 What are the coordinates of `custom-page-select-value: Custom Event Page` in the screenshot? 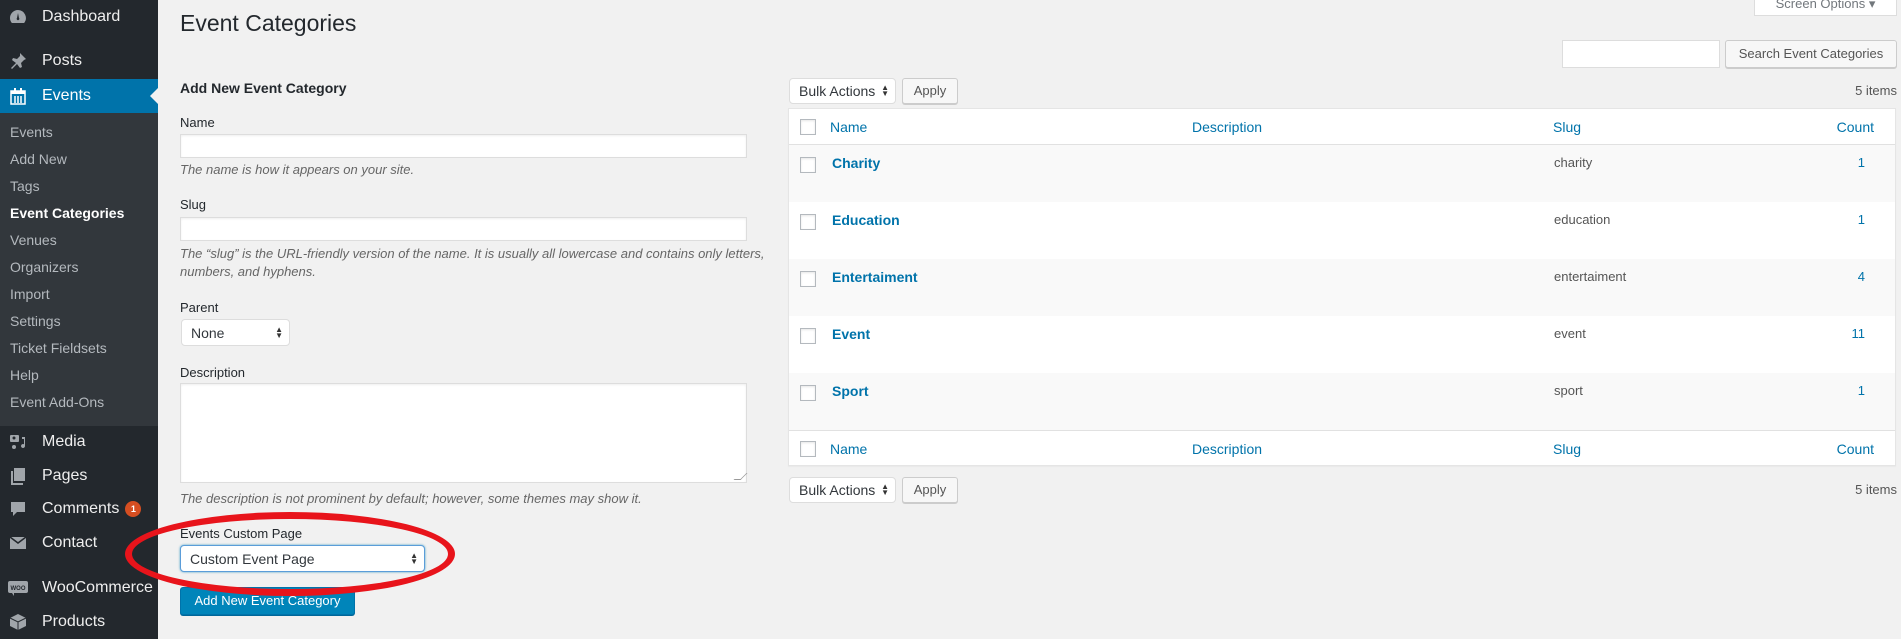 It's located at (252, 558).